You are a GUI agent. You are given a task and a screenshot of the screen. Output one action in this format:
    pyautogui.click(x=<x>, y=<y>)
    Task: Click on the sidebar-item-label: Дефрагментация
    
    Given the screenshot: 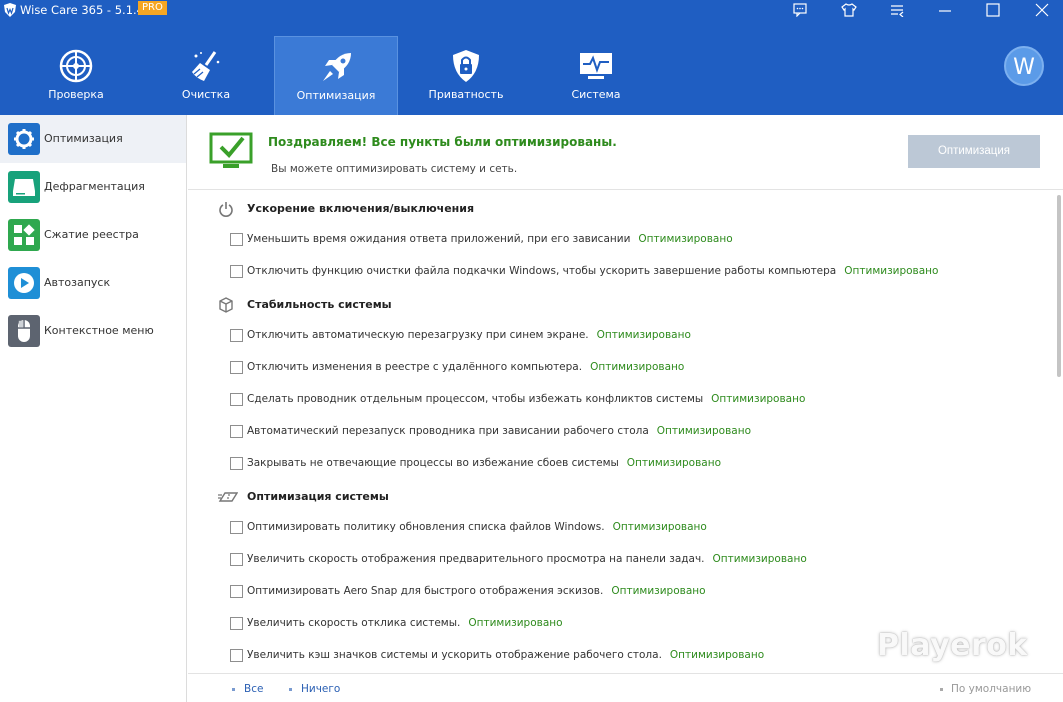 What is the action you would take?
    pyautogui.click(x=94, y=186)
    